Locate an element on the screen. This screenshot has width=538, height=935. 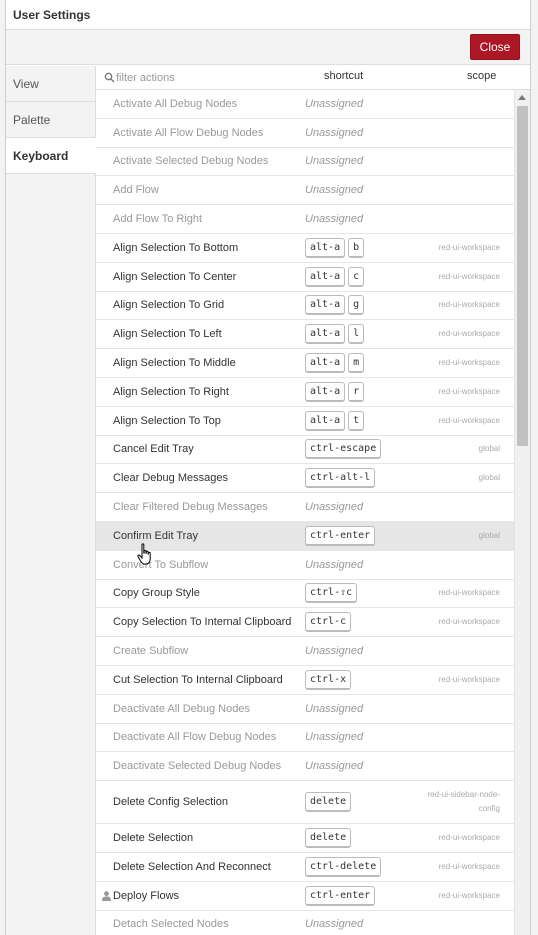
shortcut-keys: alt-a g is located at coordinates (335, 305).